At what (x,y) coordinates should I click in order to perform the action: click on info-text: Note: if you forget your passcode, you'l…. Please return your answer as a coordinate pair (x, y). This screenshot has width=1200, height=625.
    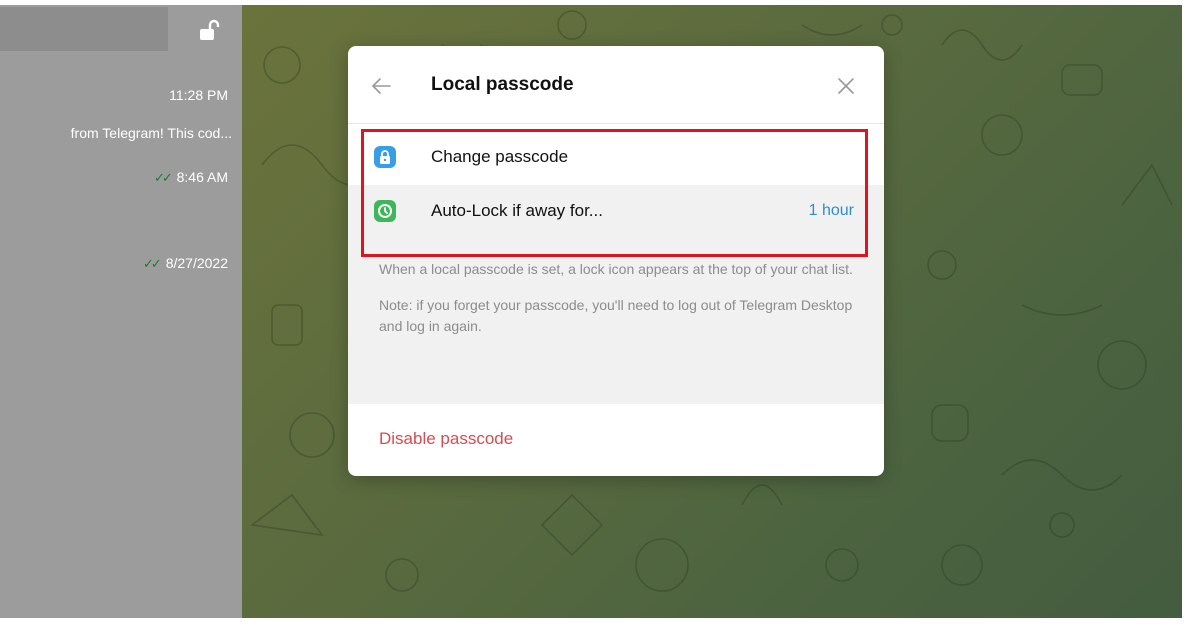
    Looking at the image, I should click on (616, 315).